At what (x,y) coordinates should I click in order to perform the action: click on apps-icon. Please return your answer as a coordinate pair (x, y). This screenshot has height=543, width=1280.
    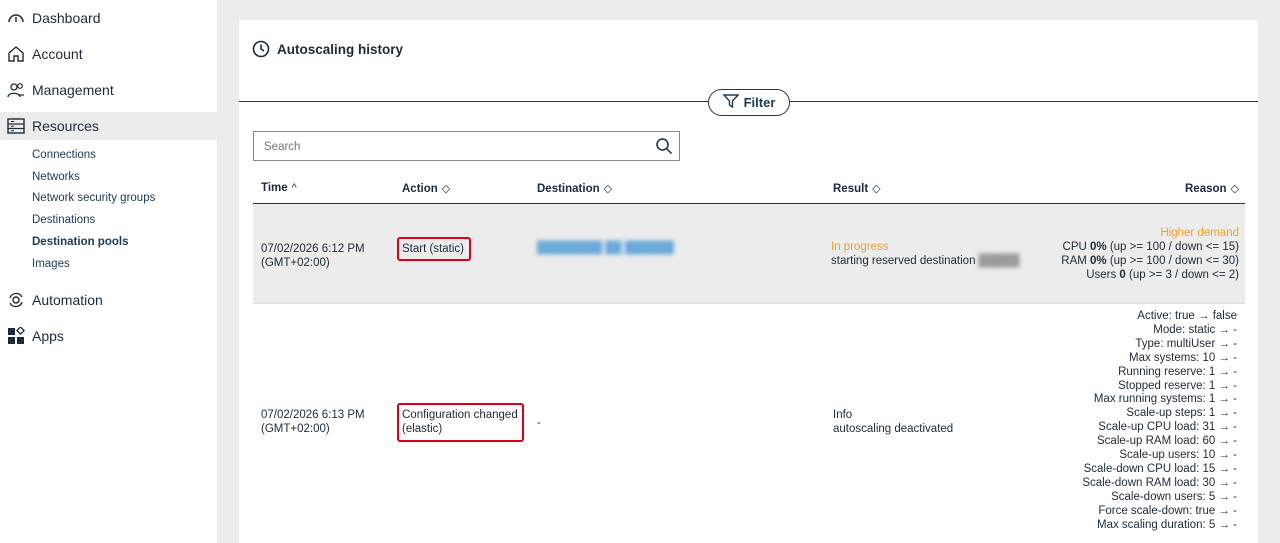
    Looking at the image, I should click on (16, 336).